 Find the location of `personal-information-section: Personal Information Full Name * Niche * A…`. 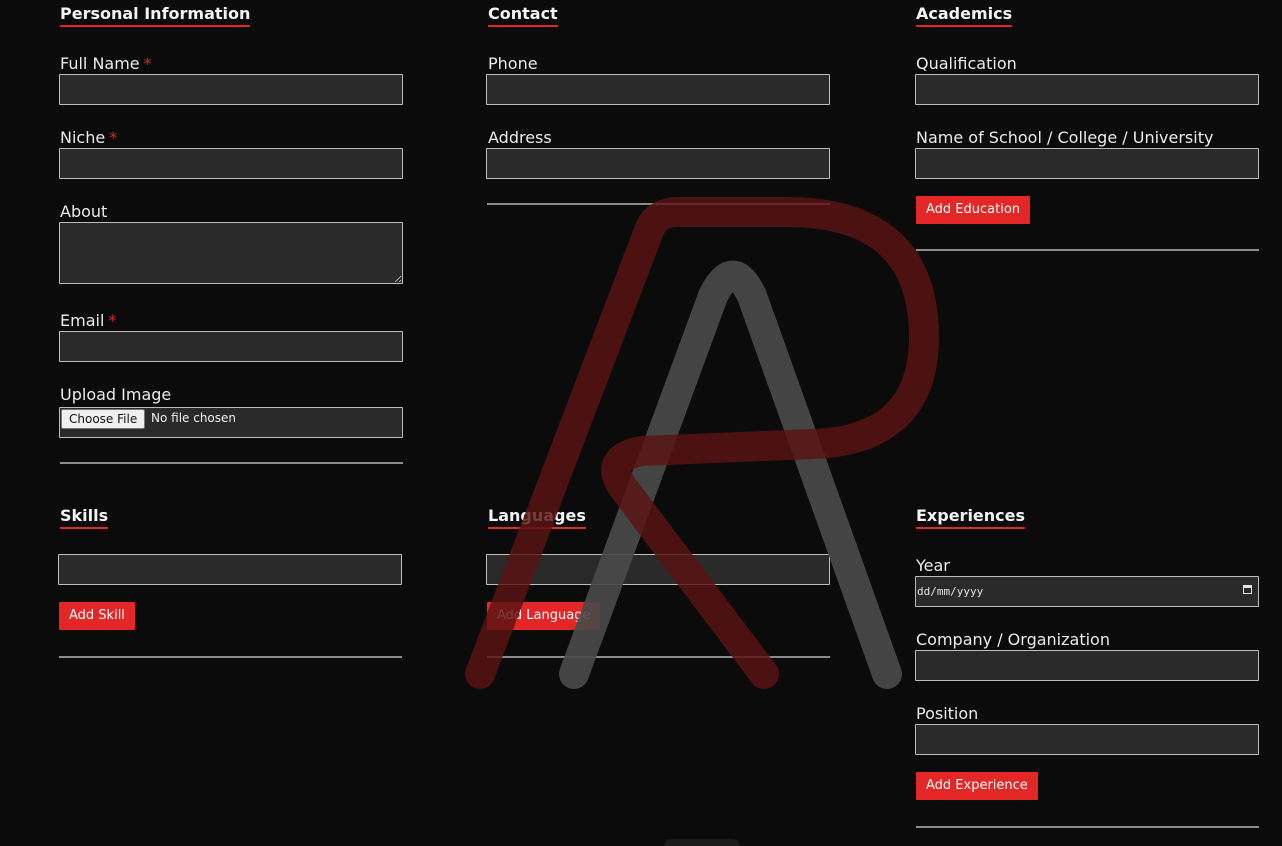

personal-information-section: Personal Information Full Name * Niche * A… is located at coordinates (231, 235).